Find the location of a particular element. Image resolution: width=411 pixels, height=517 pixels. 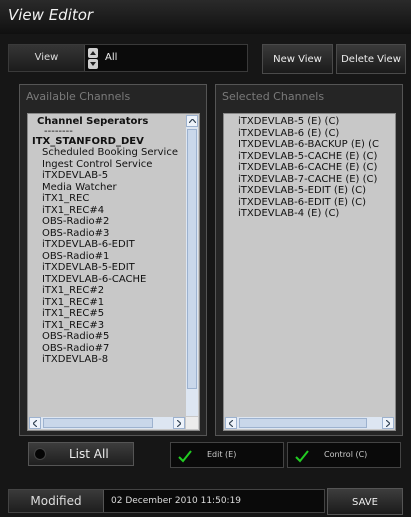

list-item: iTX1_REC#3 is located at coordinates (107, 326).